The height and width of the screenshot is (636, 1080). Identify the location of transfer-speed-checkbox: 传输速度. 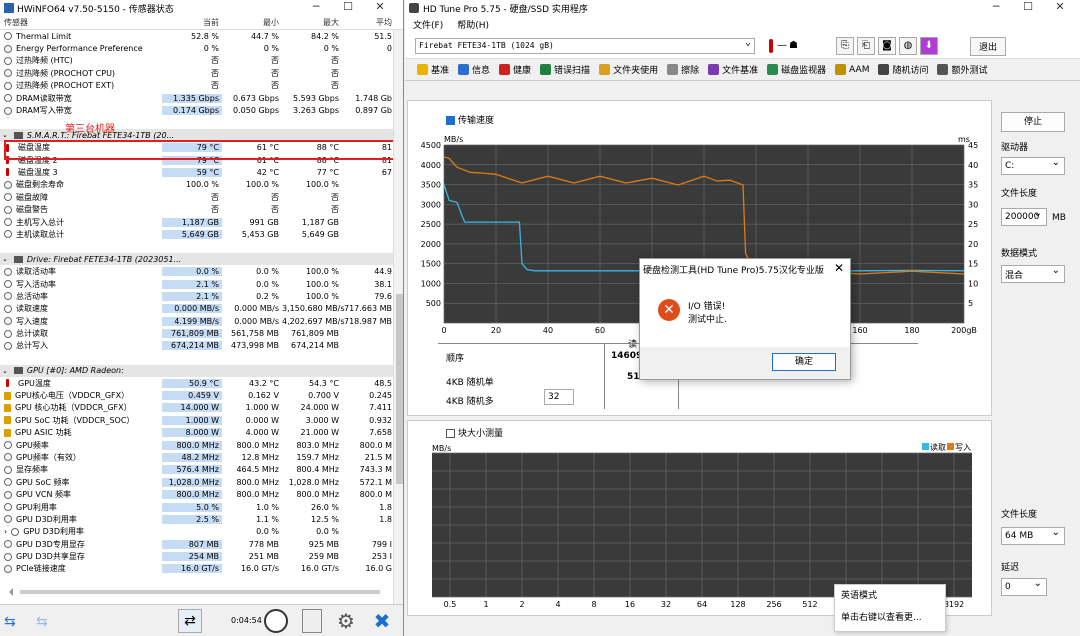
(470, 119).